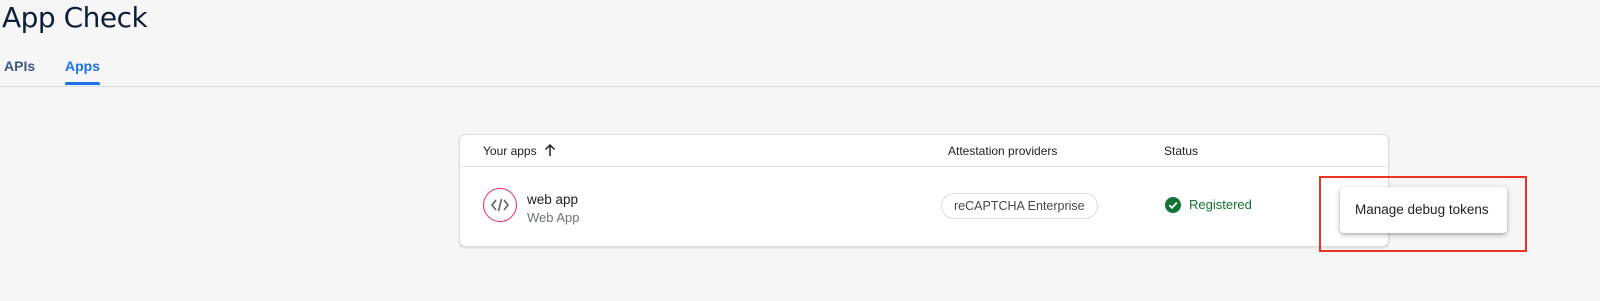  What do you see at coordinates (1423, 214) in the screenshot?
I see `highlight-annotation` at bounding box center [1423, 214].